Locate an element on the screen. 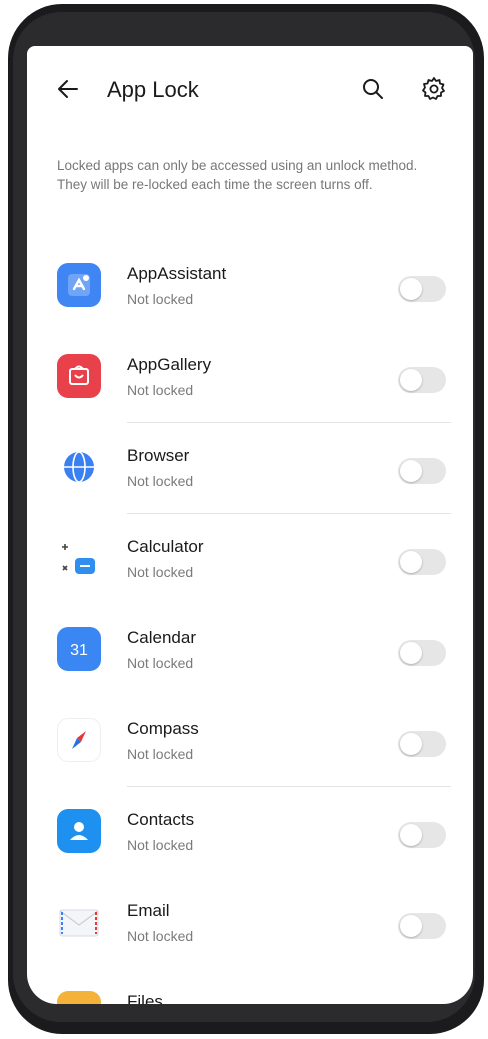 The width and height of the screenshot is (488, 1039). app-name: Compass is located at coordinates (163, 728).